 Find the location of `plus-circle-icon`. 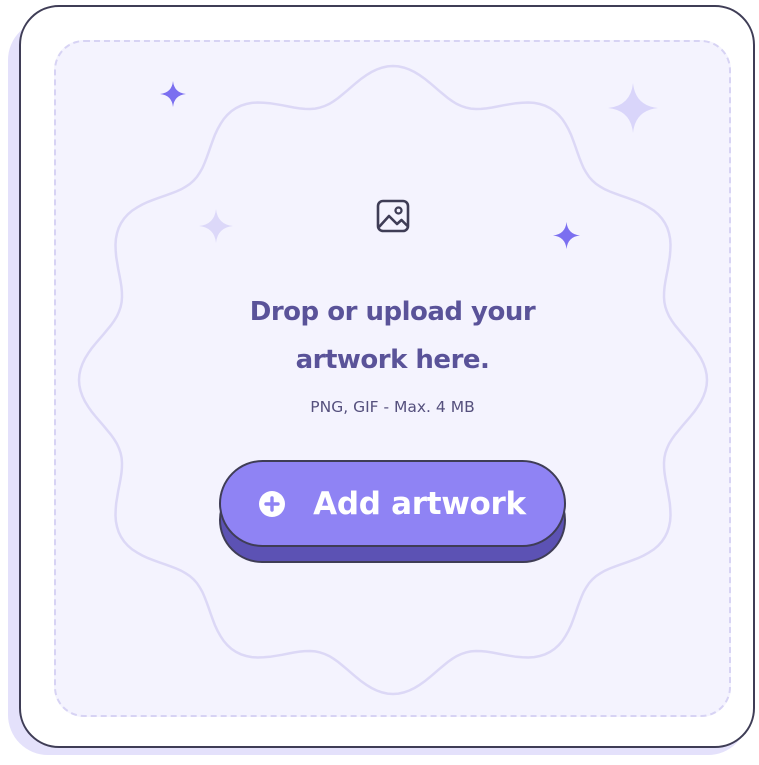

plus-circle-icon is located at coordinates (272, 503).